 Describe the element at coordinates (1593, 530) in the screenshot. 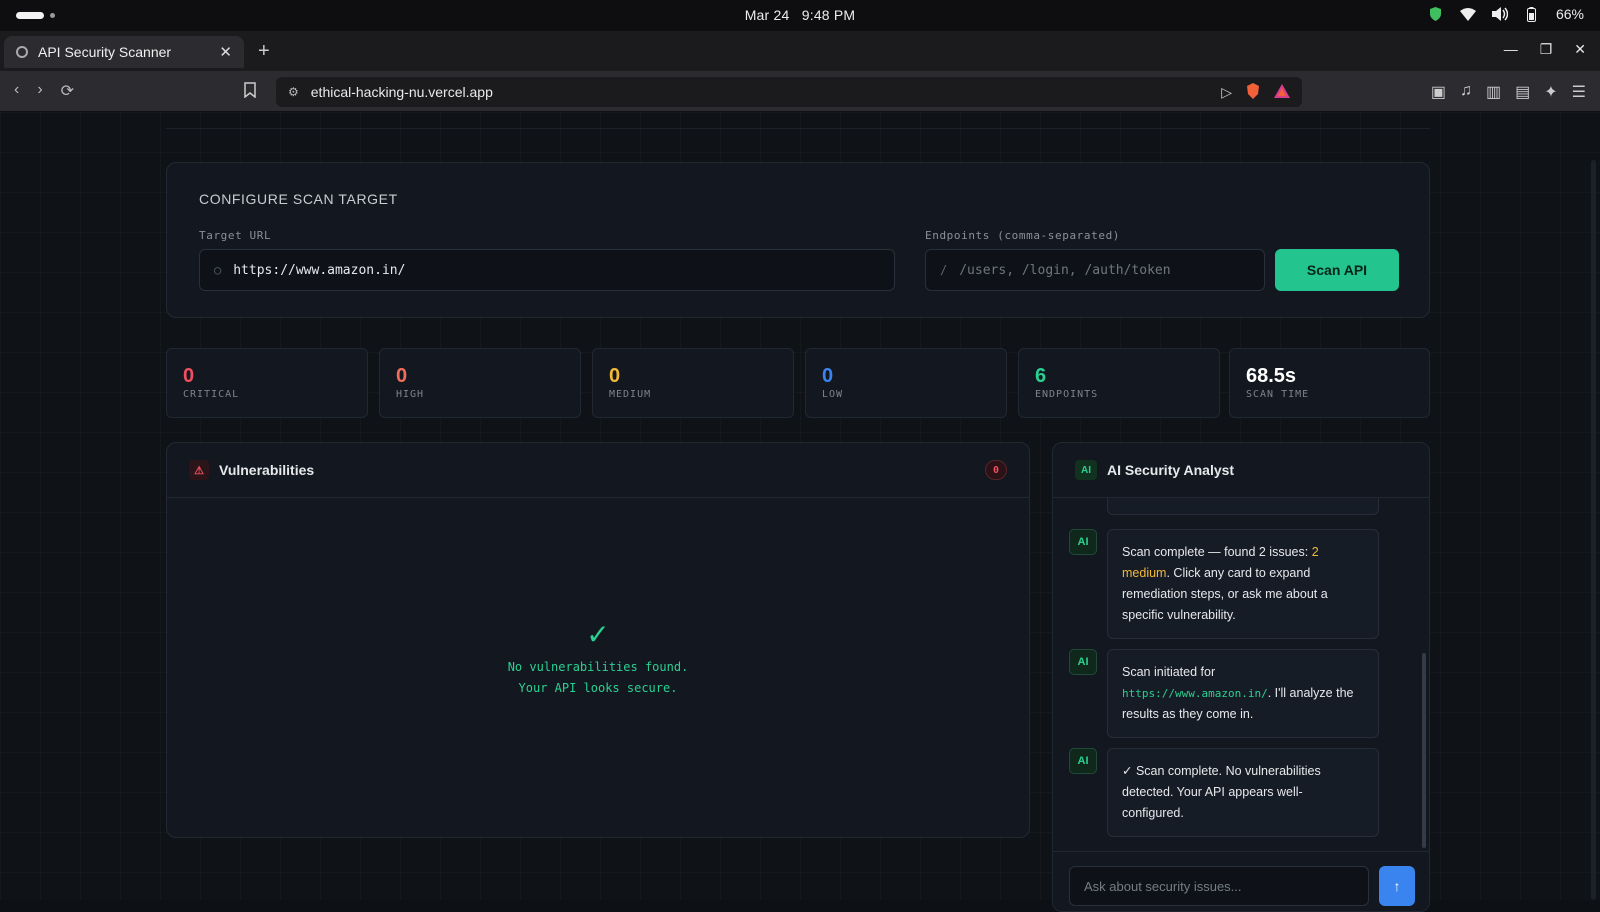

I see `page-scrollbar` at that location.